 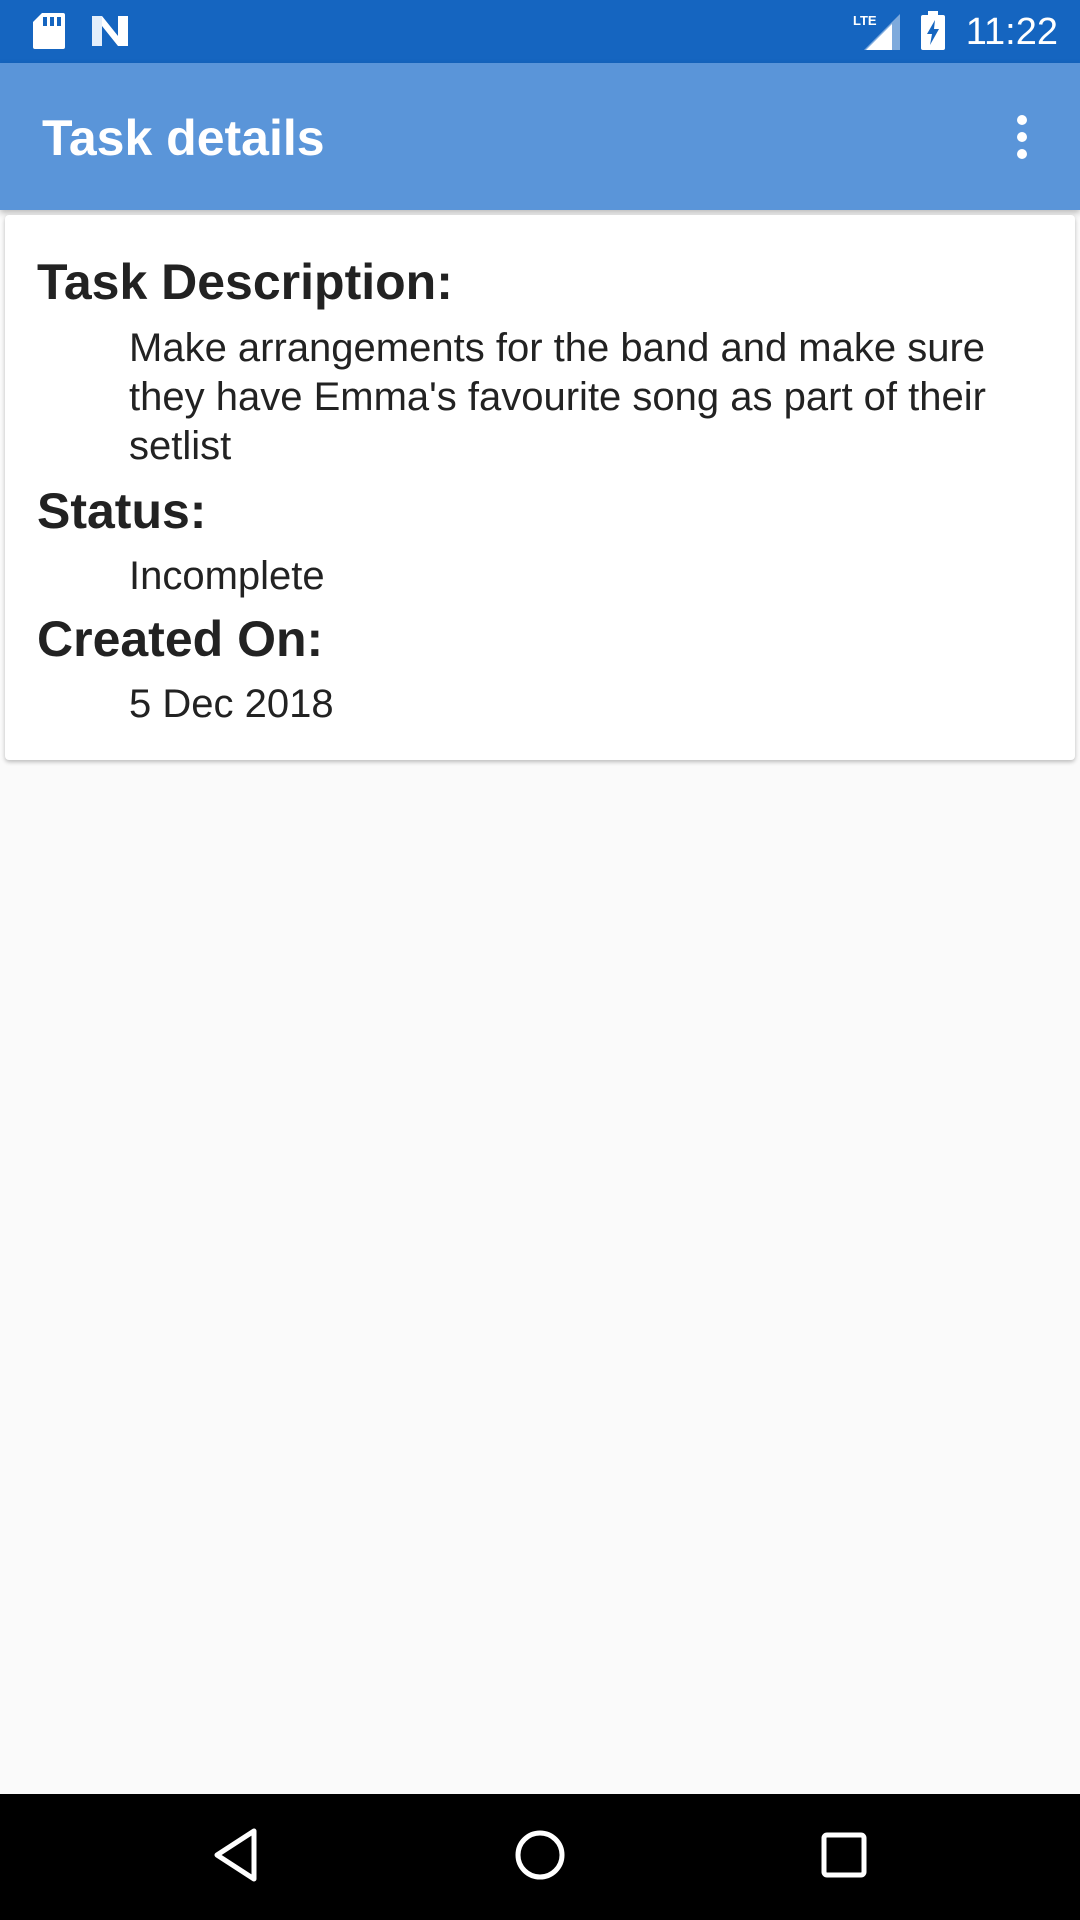 What do you see at coordinates (236, 1855) in the screenshot?
I see `back-icon` at bounding box center [236, 1855].